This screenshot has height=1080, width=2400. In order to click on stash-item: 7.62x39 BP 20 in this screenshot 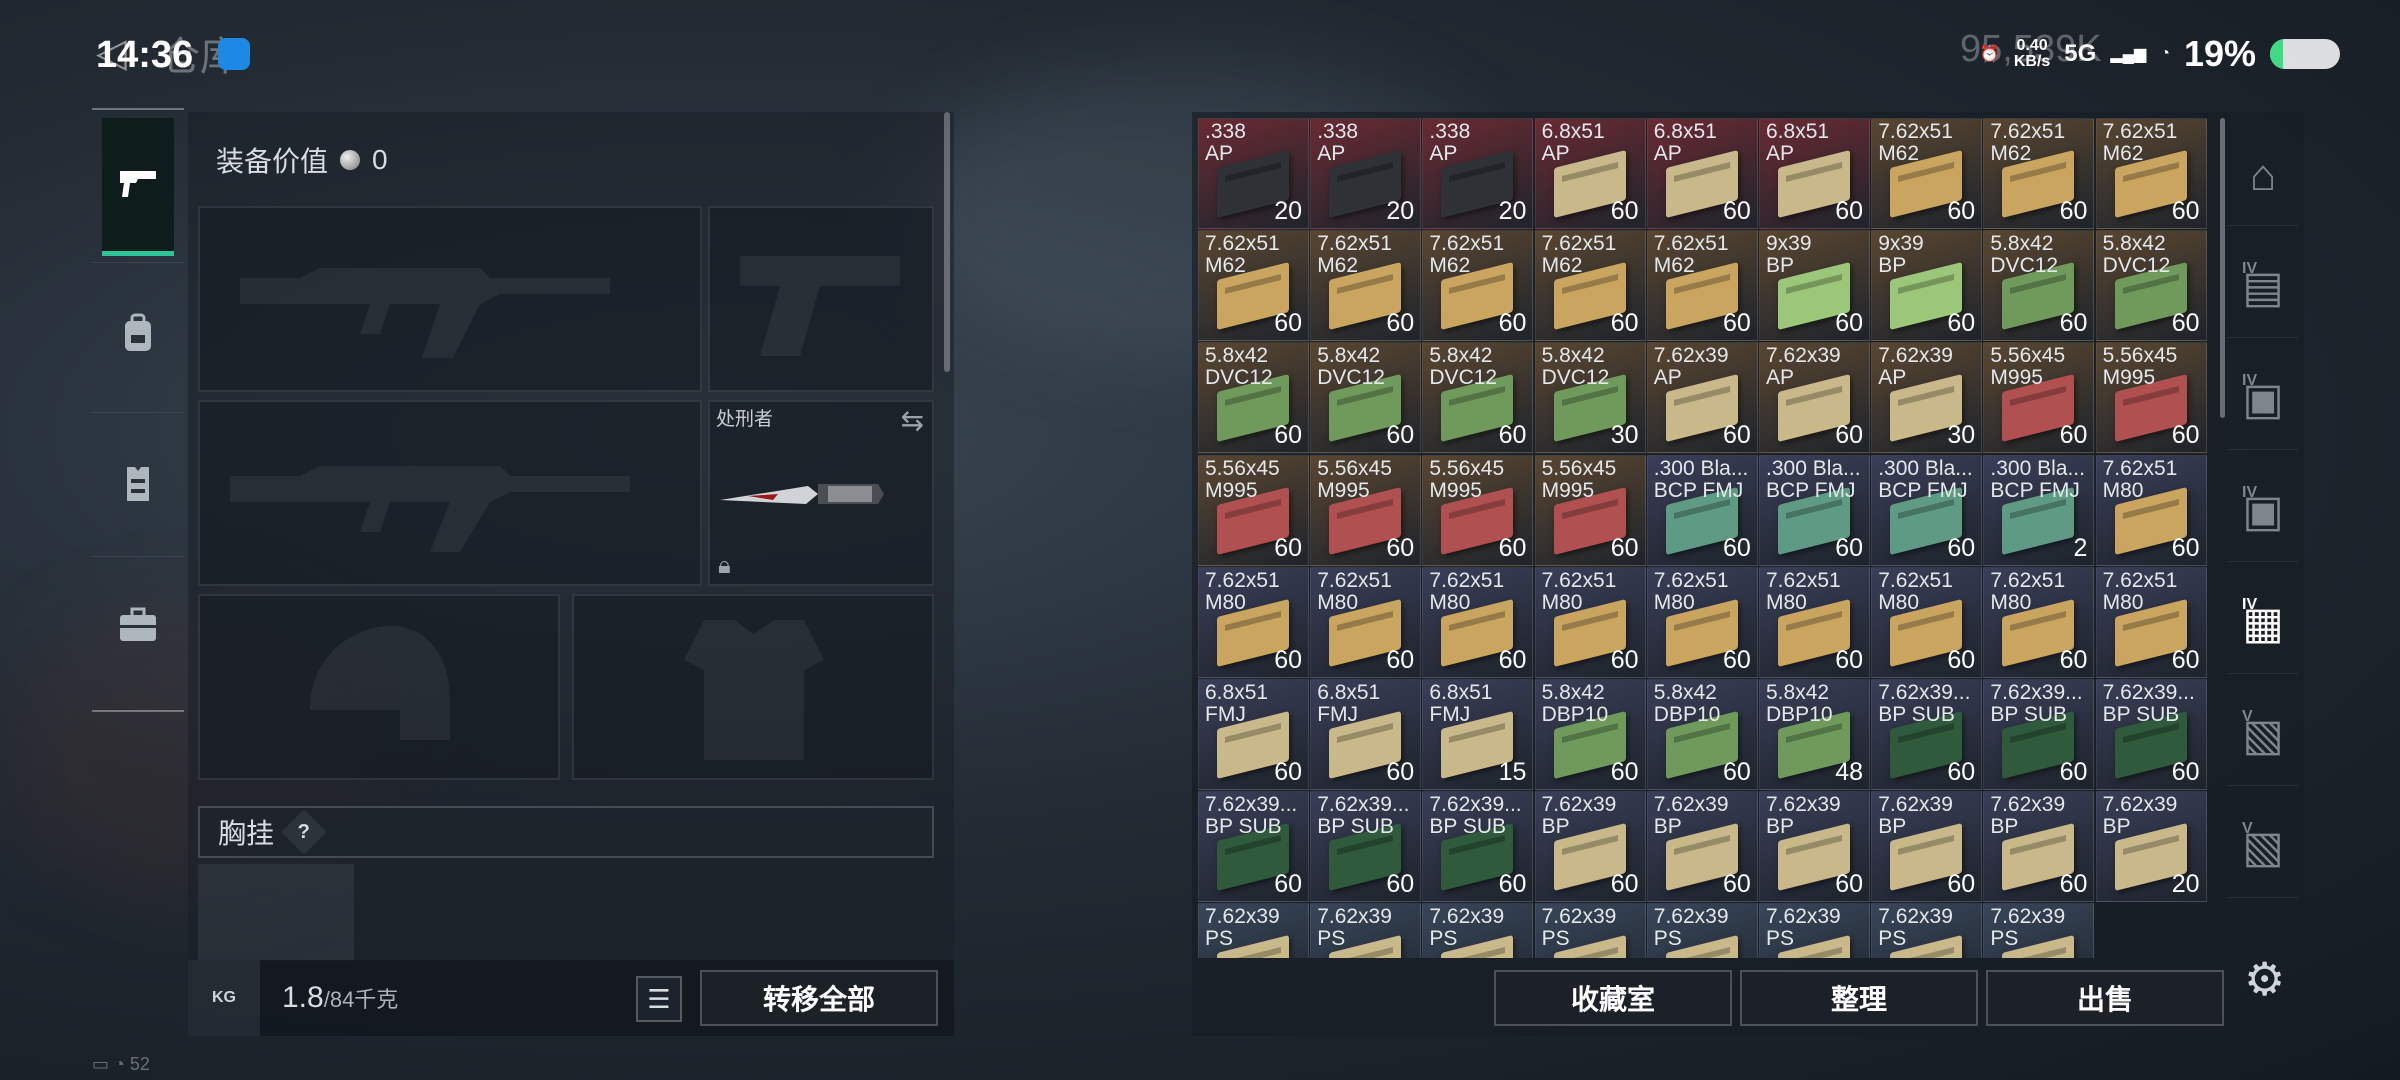, I will do `click(2151, 847)`.